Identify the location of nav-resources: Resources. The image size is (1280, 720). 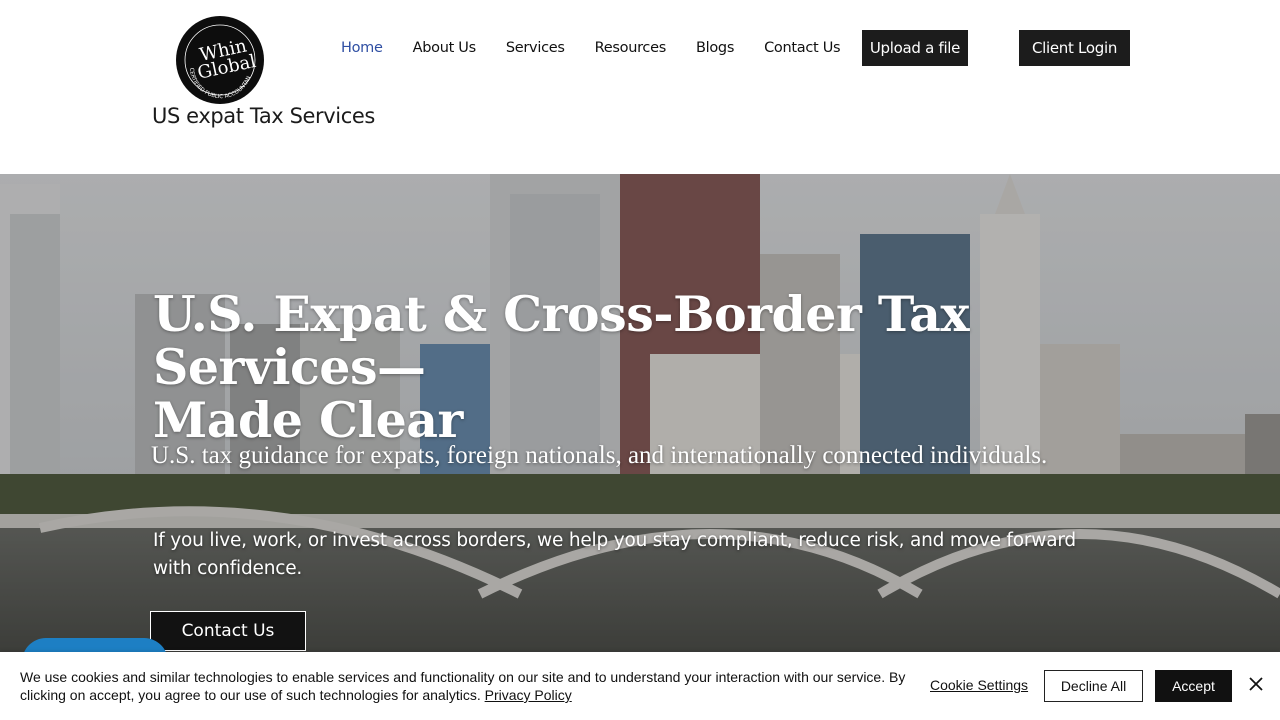
(630, 48).